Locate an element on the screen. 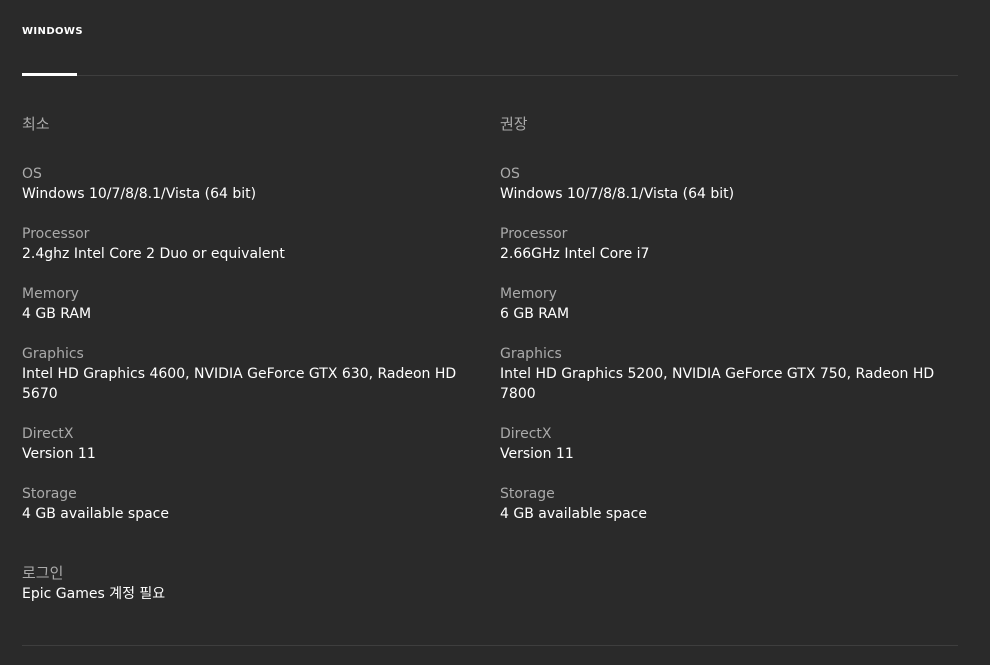 The height and width of the screenshot is (665, 990). tab-windows: WINDOWS is located at coordinates (52, 38).